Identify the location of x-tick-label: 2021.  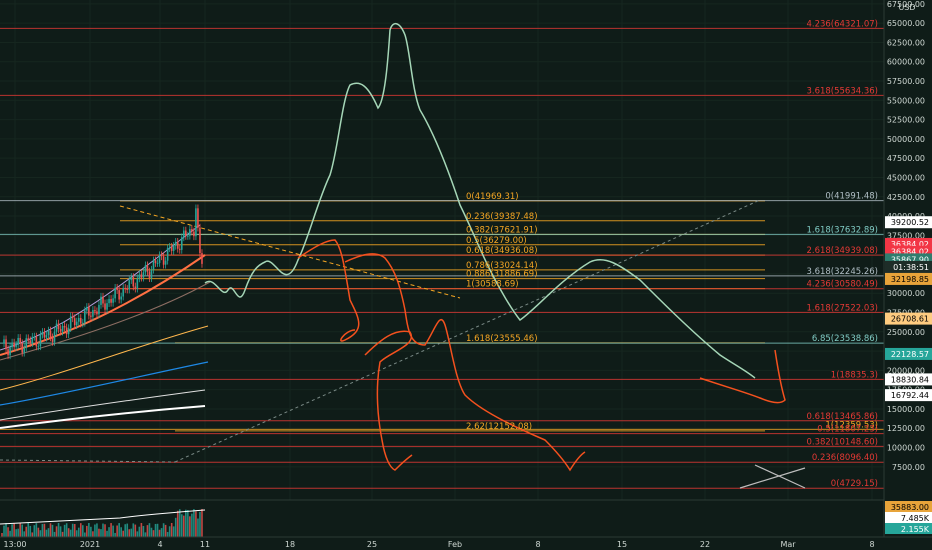
(90, 544).